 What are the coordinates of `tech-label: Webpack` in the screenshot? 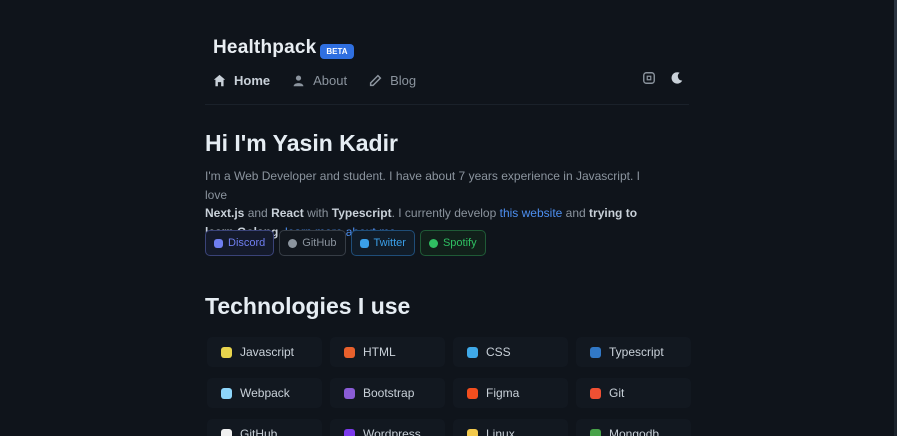 It's located at (265, 393).